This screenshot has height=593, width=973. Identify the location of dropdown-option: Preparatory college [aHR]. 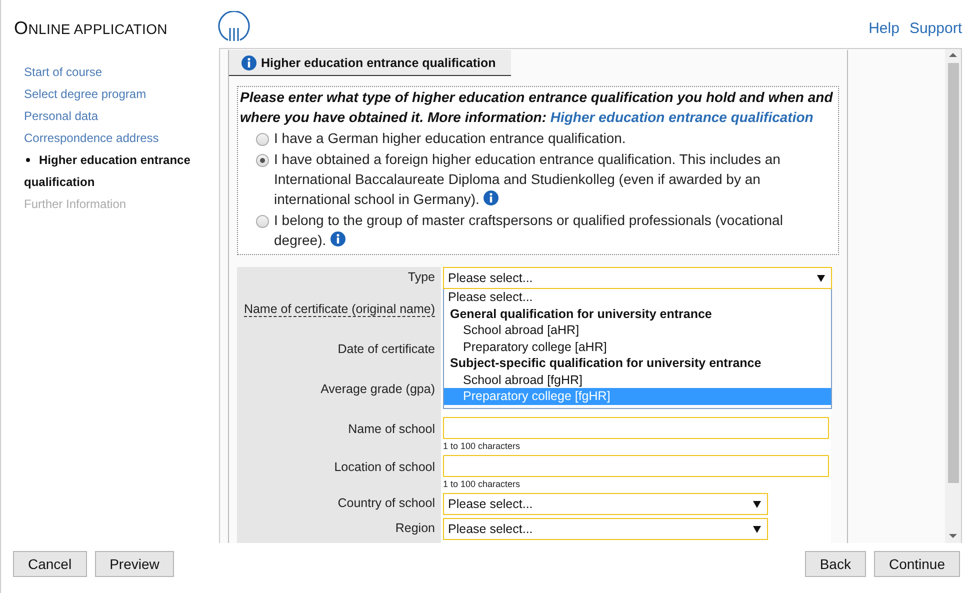
(637, 346).